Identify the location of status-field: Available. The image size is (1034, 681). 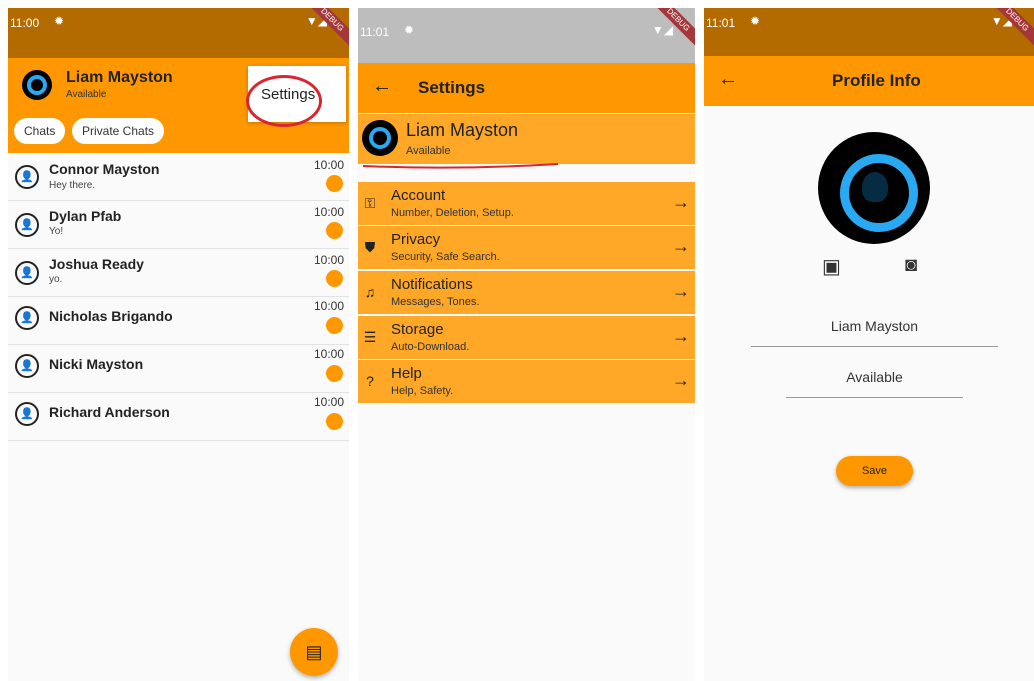
(874, 383).